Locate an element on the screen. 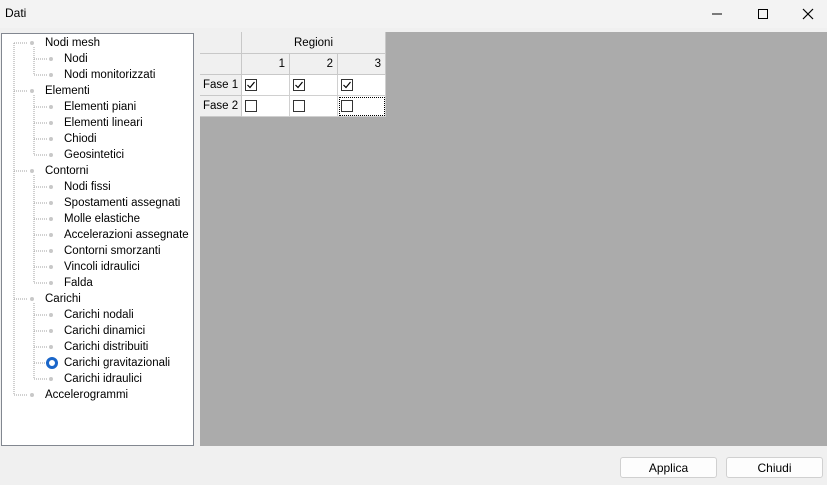 The image size is (827, 485). title-bar: Dati is located at coordinates (413, 14).